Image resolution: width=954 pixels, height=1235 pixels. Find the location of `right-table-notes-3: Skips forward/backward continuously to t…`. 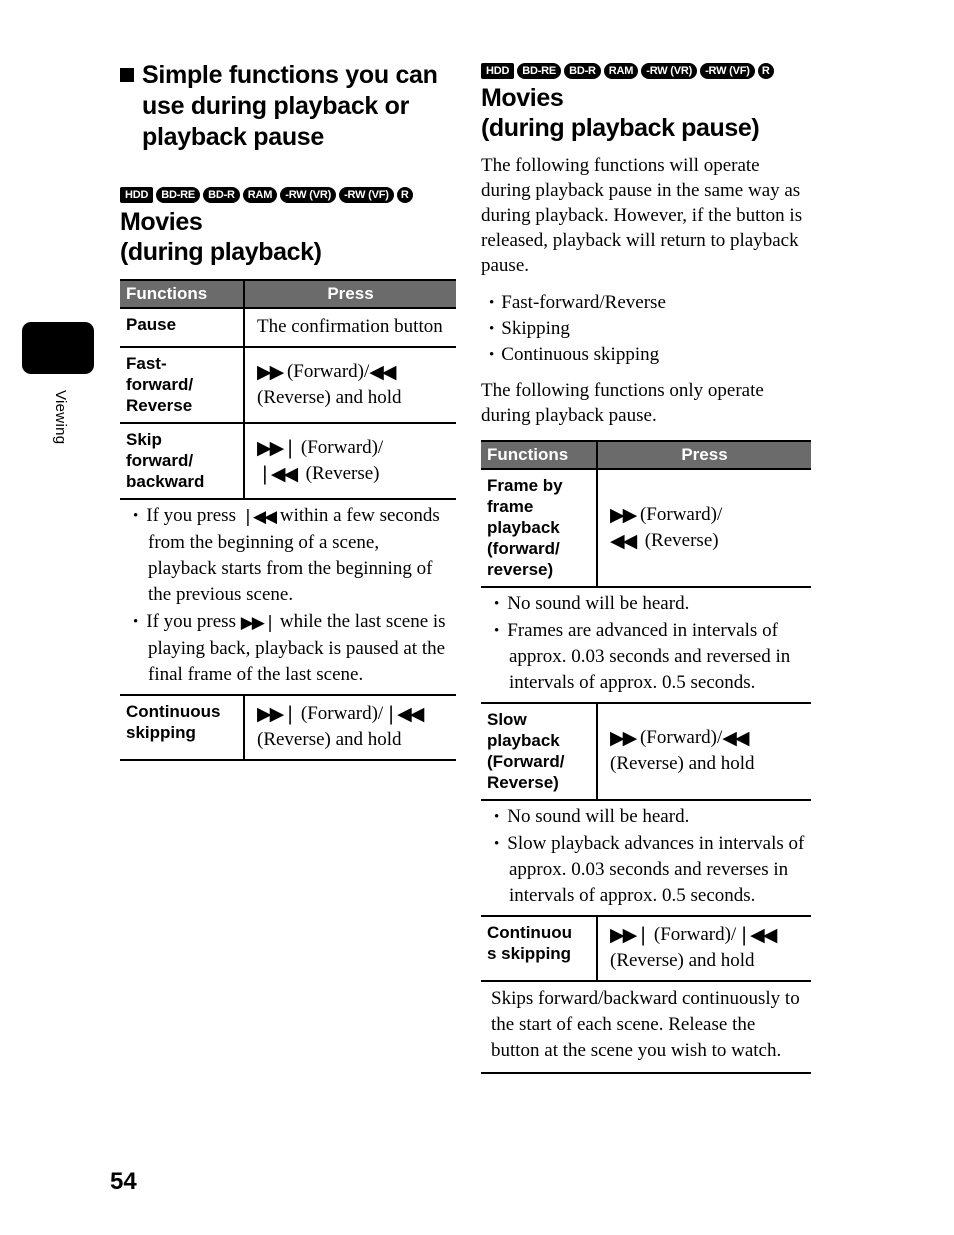

right-table-notes-3: Skips forward/backward continuously to t… is located at coordinates (646, 1027).